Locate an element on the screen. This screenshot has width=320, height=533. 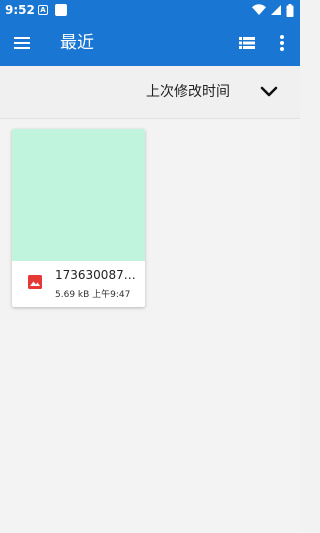
file-meta: 5.69 kB 上午9:47 is located at coordinates (93, 295).